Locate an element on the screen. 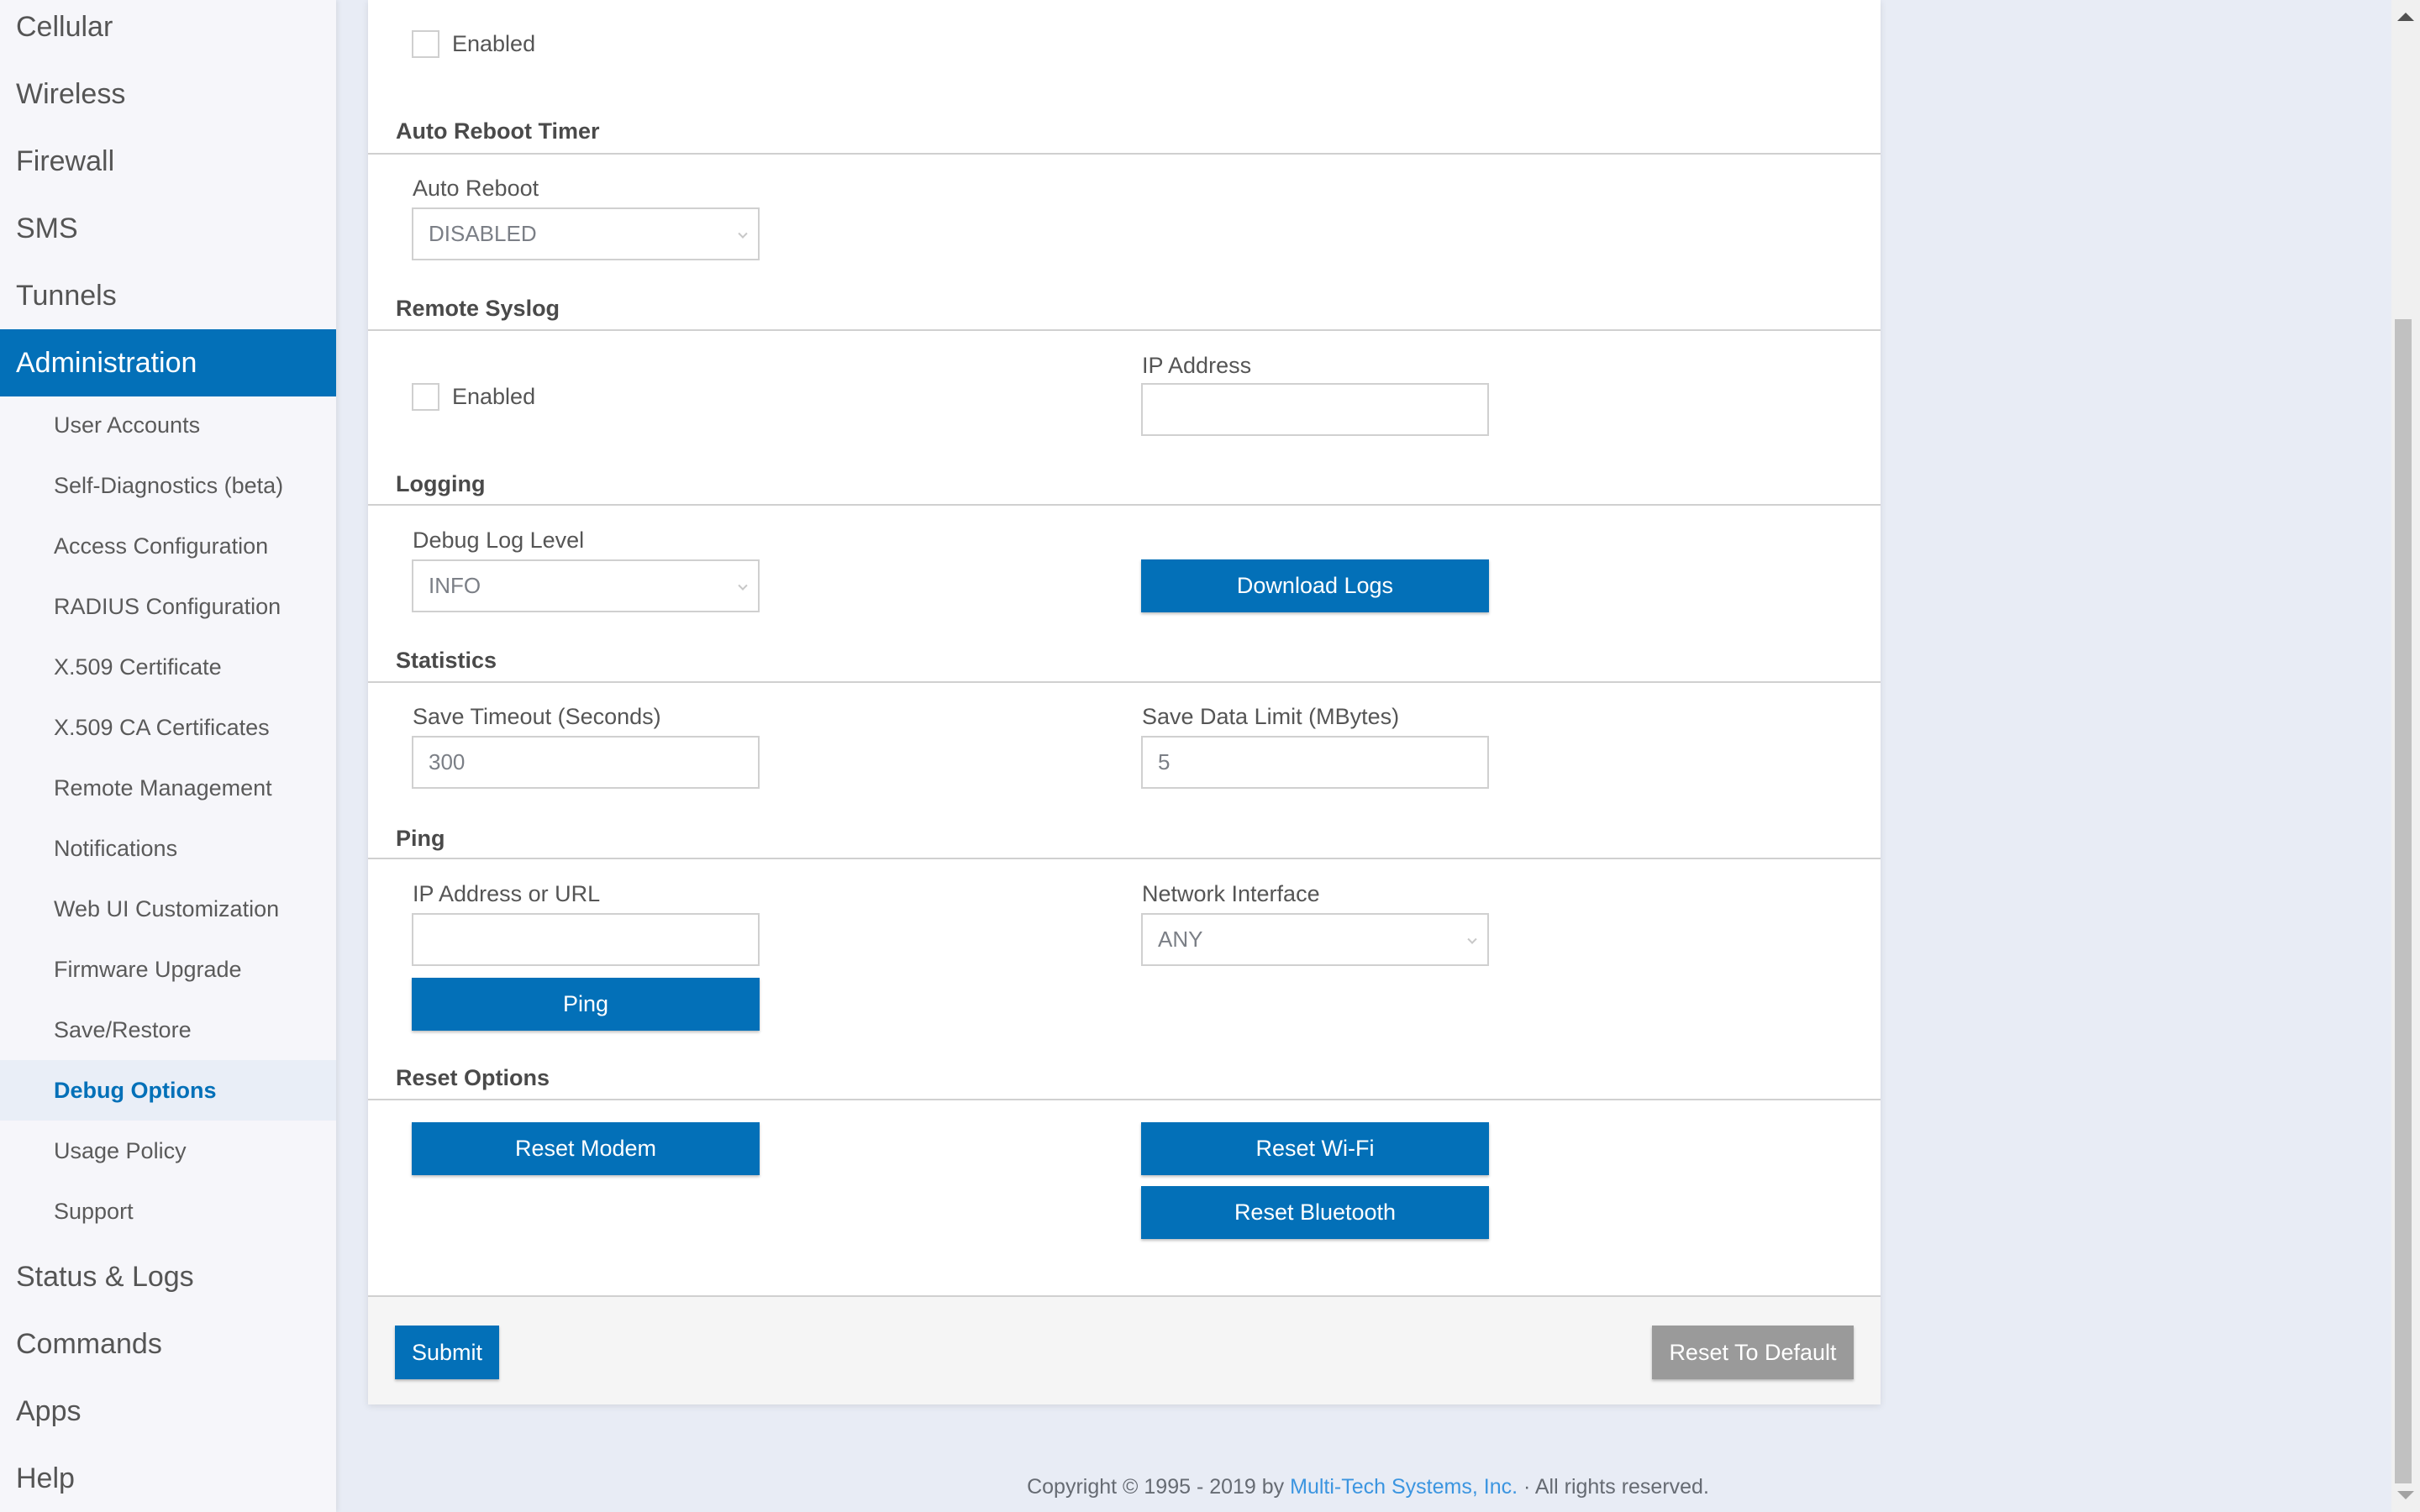  debug-log-level-select: INFO is located at coordinates (586, 585).